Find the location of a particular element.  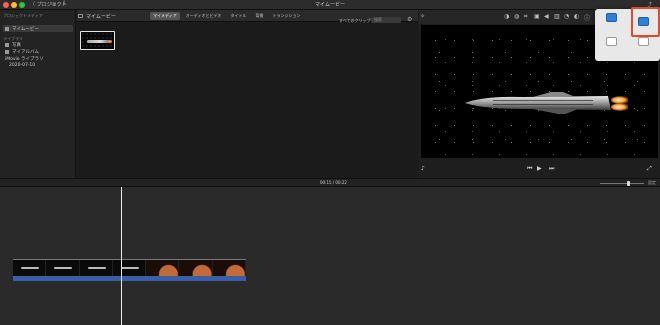

noise-reduction-icon: ▥ is located at coordinates (557, 16).